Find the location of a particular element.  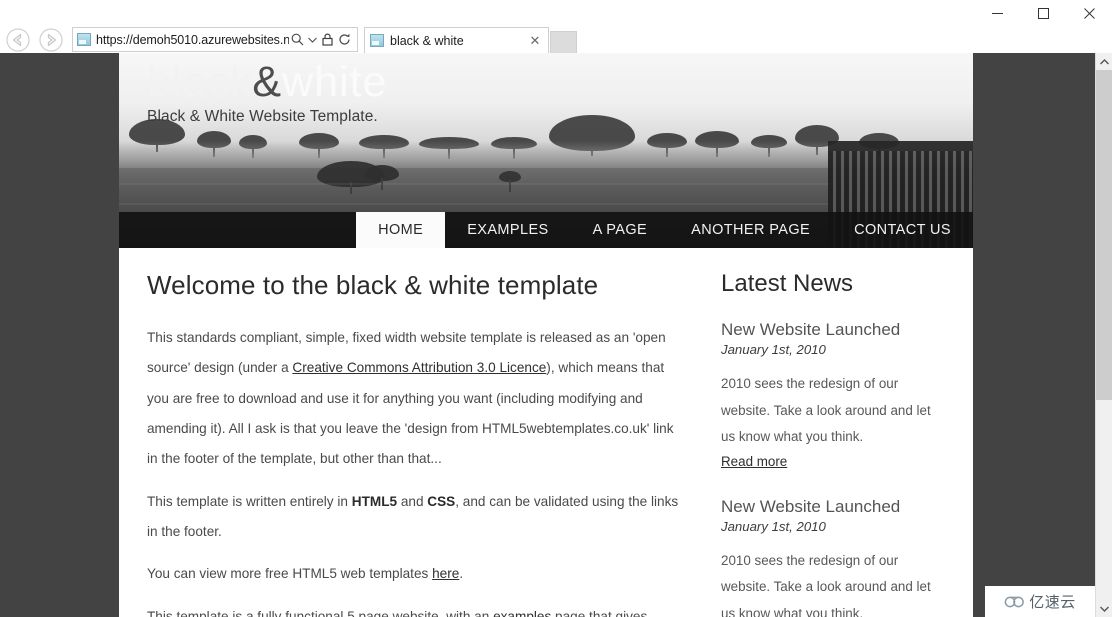

search-icon is located at coordinates (297, 39).